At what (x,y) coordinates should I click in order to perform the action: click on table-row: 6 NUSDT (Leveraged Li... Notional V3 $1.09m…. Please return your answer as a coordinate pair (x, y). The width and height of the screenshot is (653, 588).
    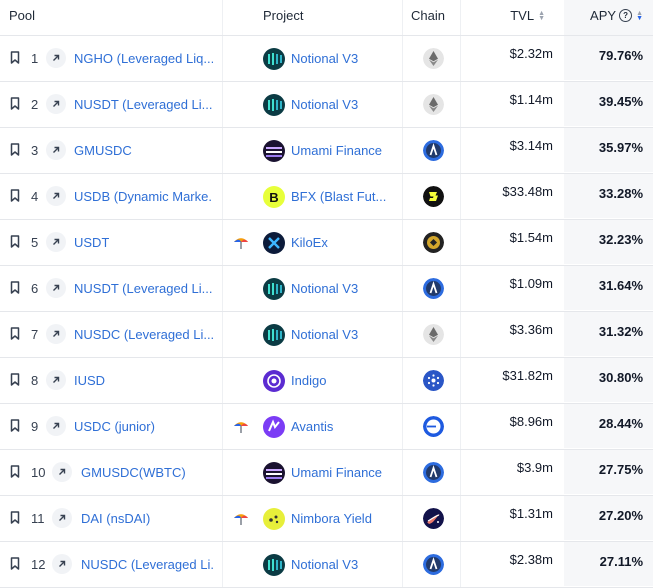
    Looking at the image, I should click on (326, 289).